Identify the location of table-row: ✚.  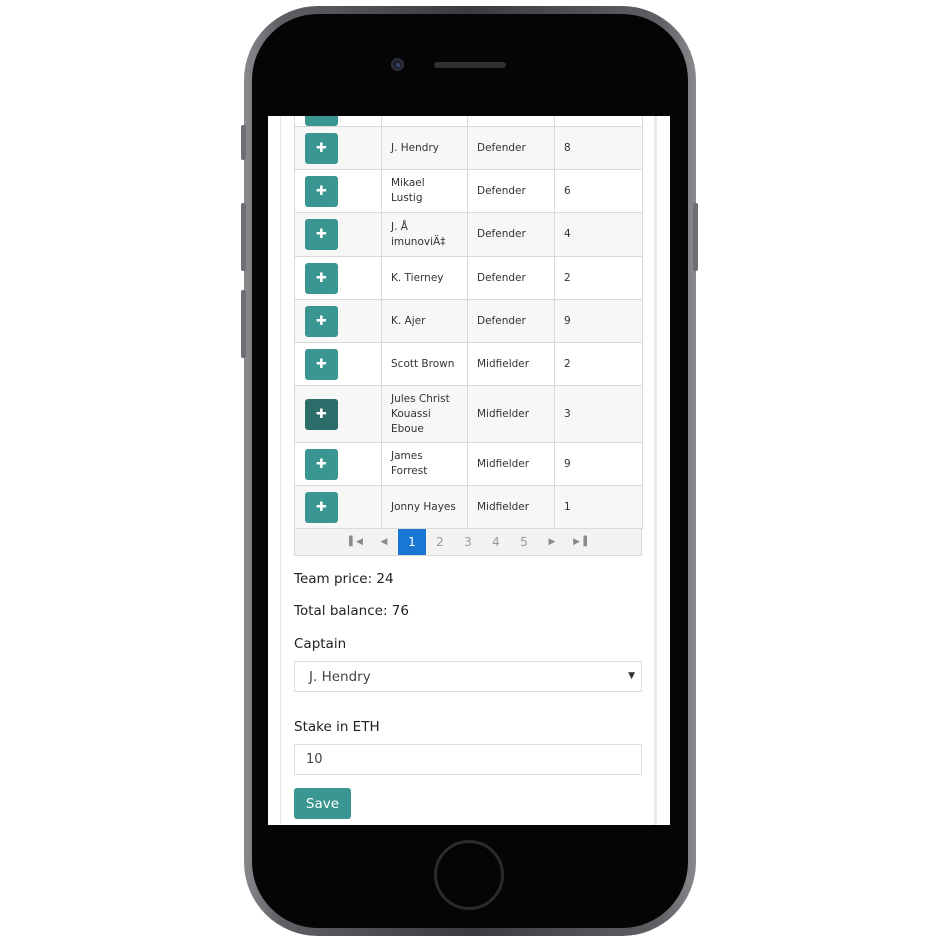
(468, 121).